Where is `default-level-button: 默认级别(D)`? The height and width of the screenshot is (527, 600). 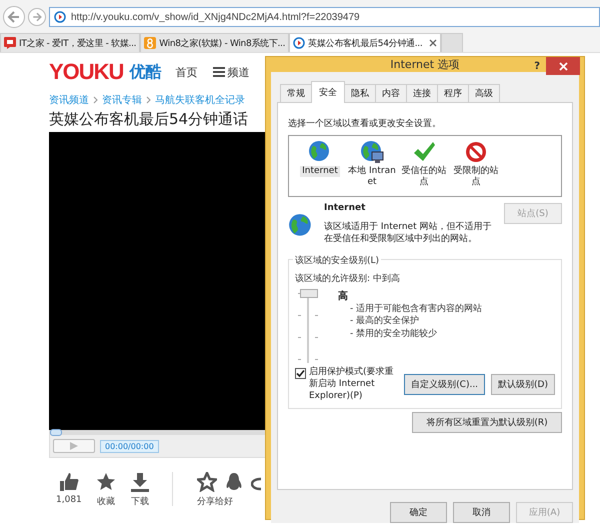
default-level-button: 默认级别(D) is located at coordinates (523, 385).